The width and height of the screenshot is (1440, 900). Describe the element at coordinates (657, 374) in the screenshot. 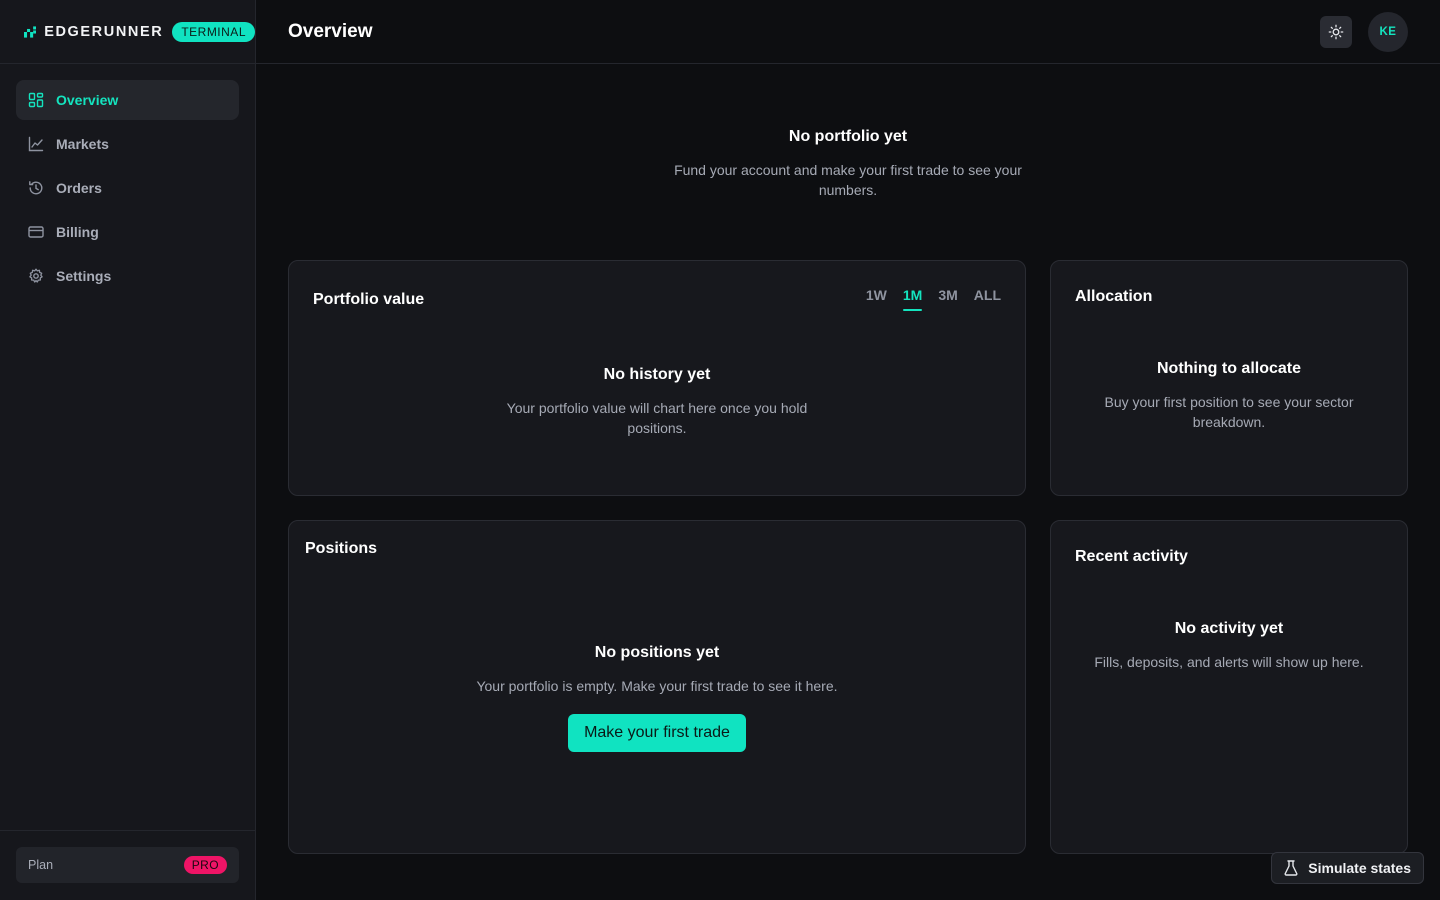

I see `empty-title: No history yet` at that location.